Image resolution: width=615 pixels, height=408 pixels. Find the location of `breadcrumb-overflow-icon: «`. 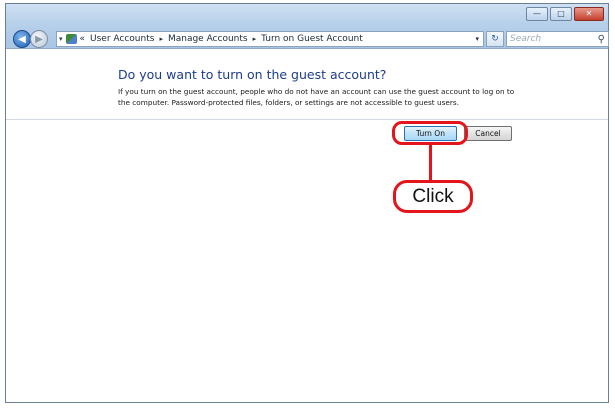

breadcrumb-overflow-icon: « is located at coordinates (83, 39).